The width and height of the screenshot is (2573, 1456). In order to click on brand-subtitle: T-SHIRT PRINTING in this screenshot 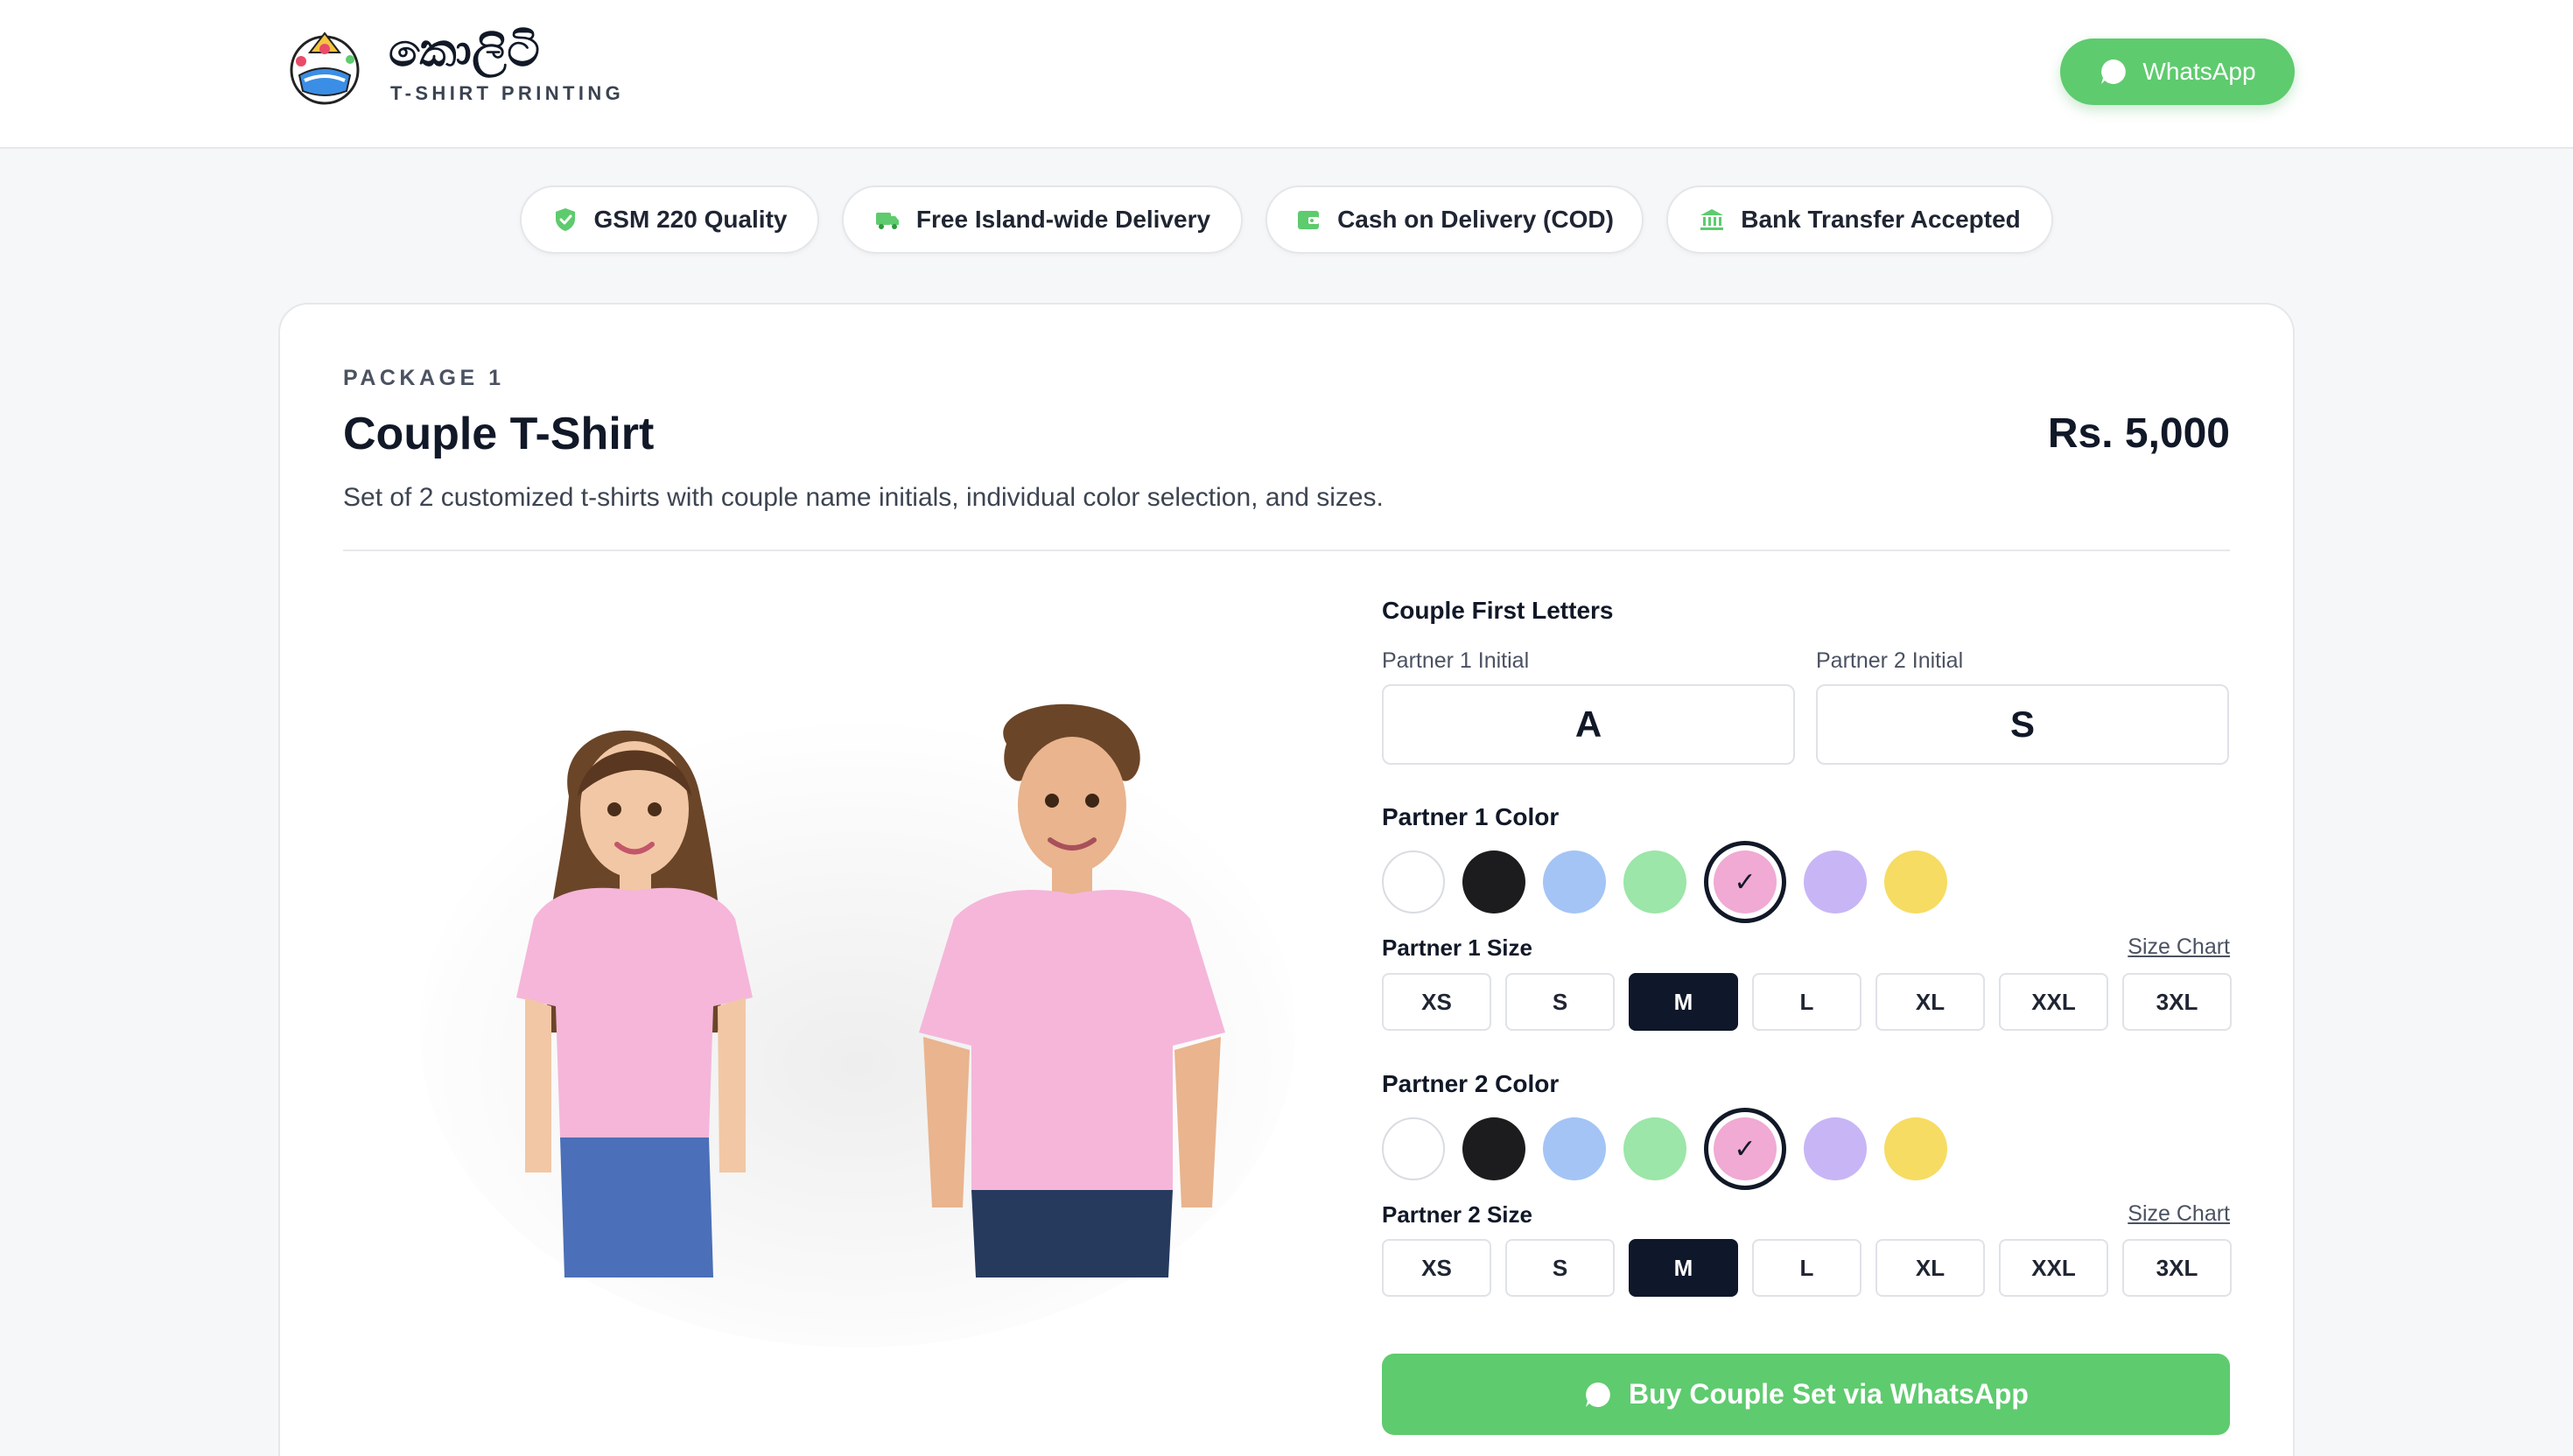, I will do `click(507, 93)`.